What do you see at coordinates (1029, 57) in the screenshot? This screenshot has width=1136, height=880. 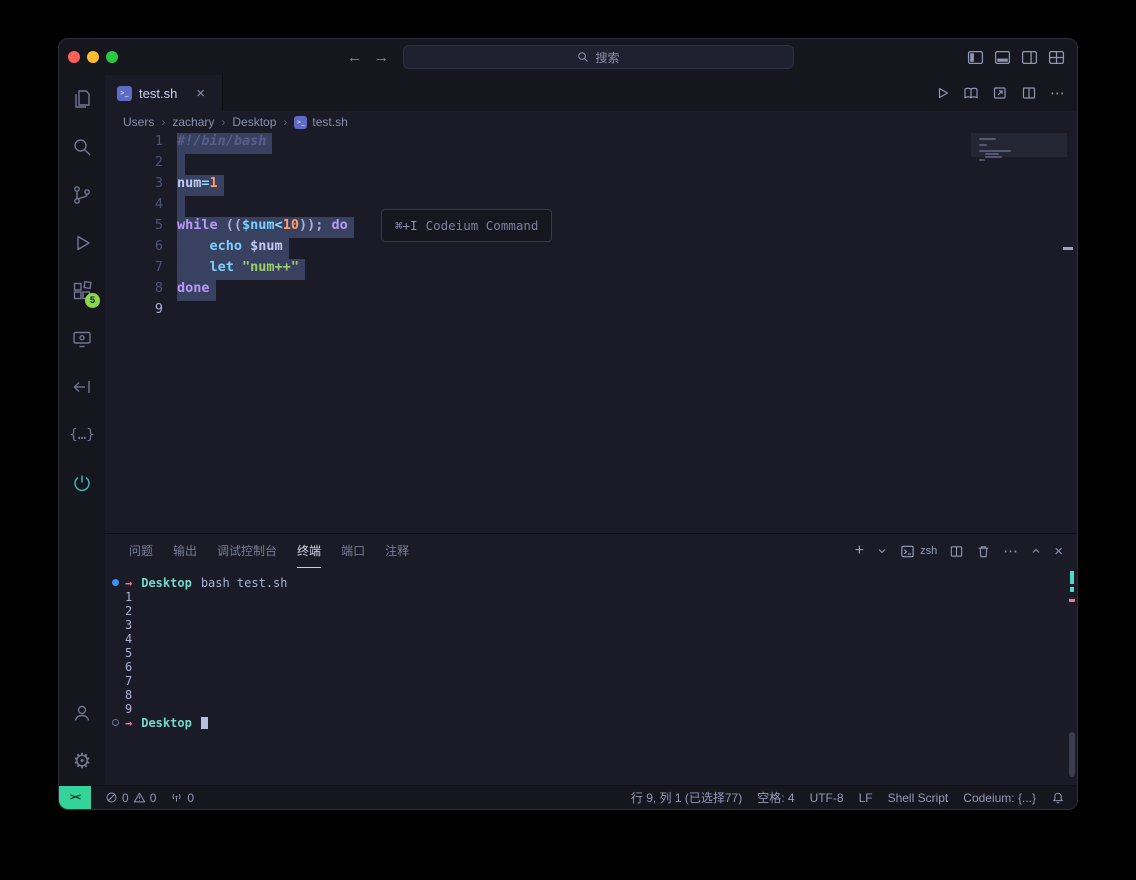 I see `toggle-secondary-sidebar-icon` at bounding box center [1029, 57].